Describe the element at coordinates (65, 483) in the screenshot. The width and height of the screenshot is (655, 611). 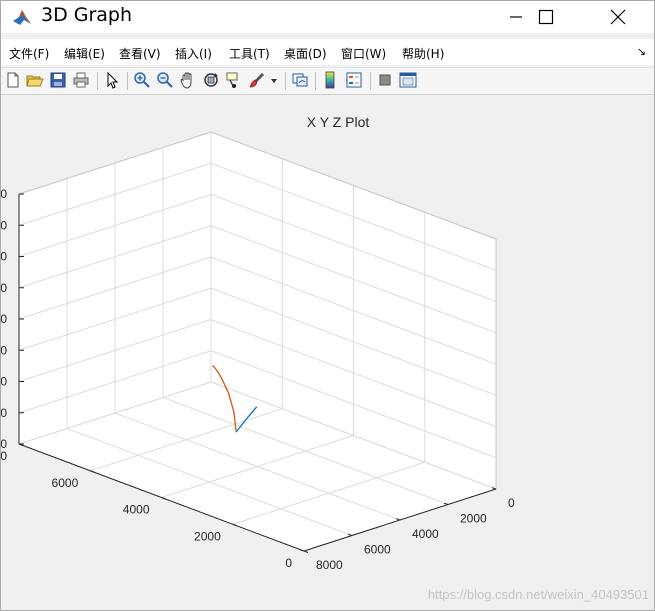
I see `y-tick-label: 6000` at that location.